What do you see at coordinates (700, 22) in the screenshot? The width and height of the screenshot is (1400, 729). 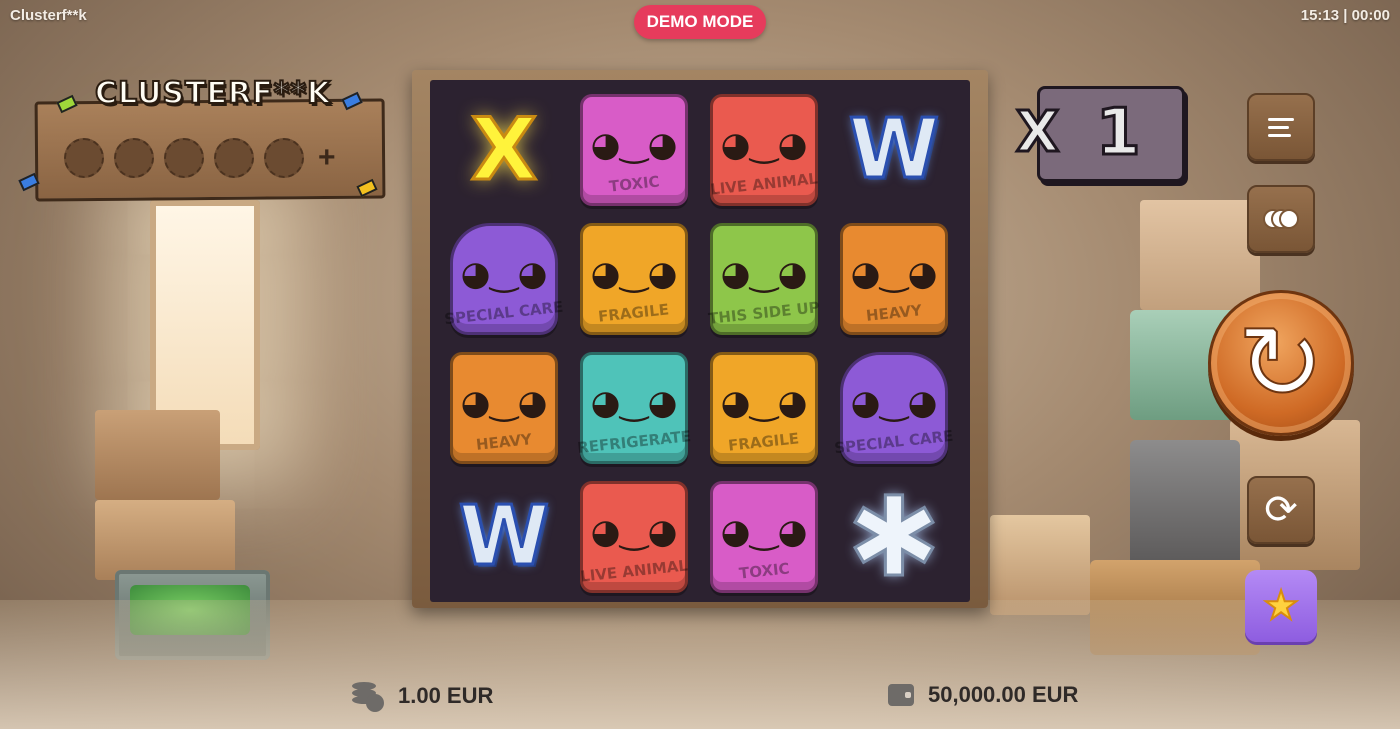 I see `demo-mode-badge: DEMO MODE` at bounding box center [700, 22].